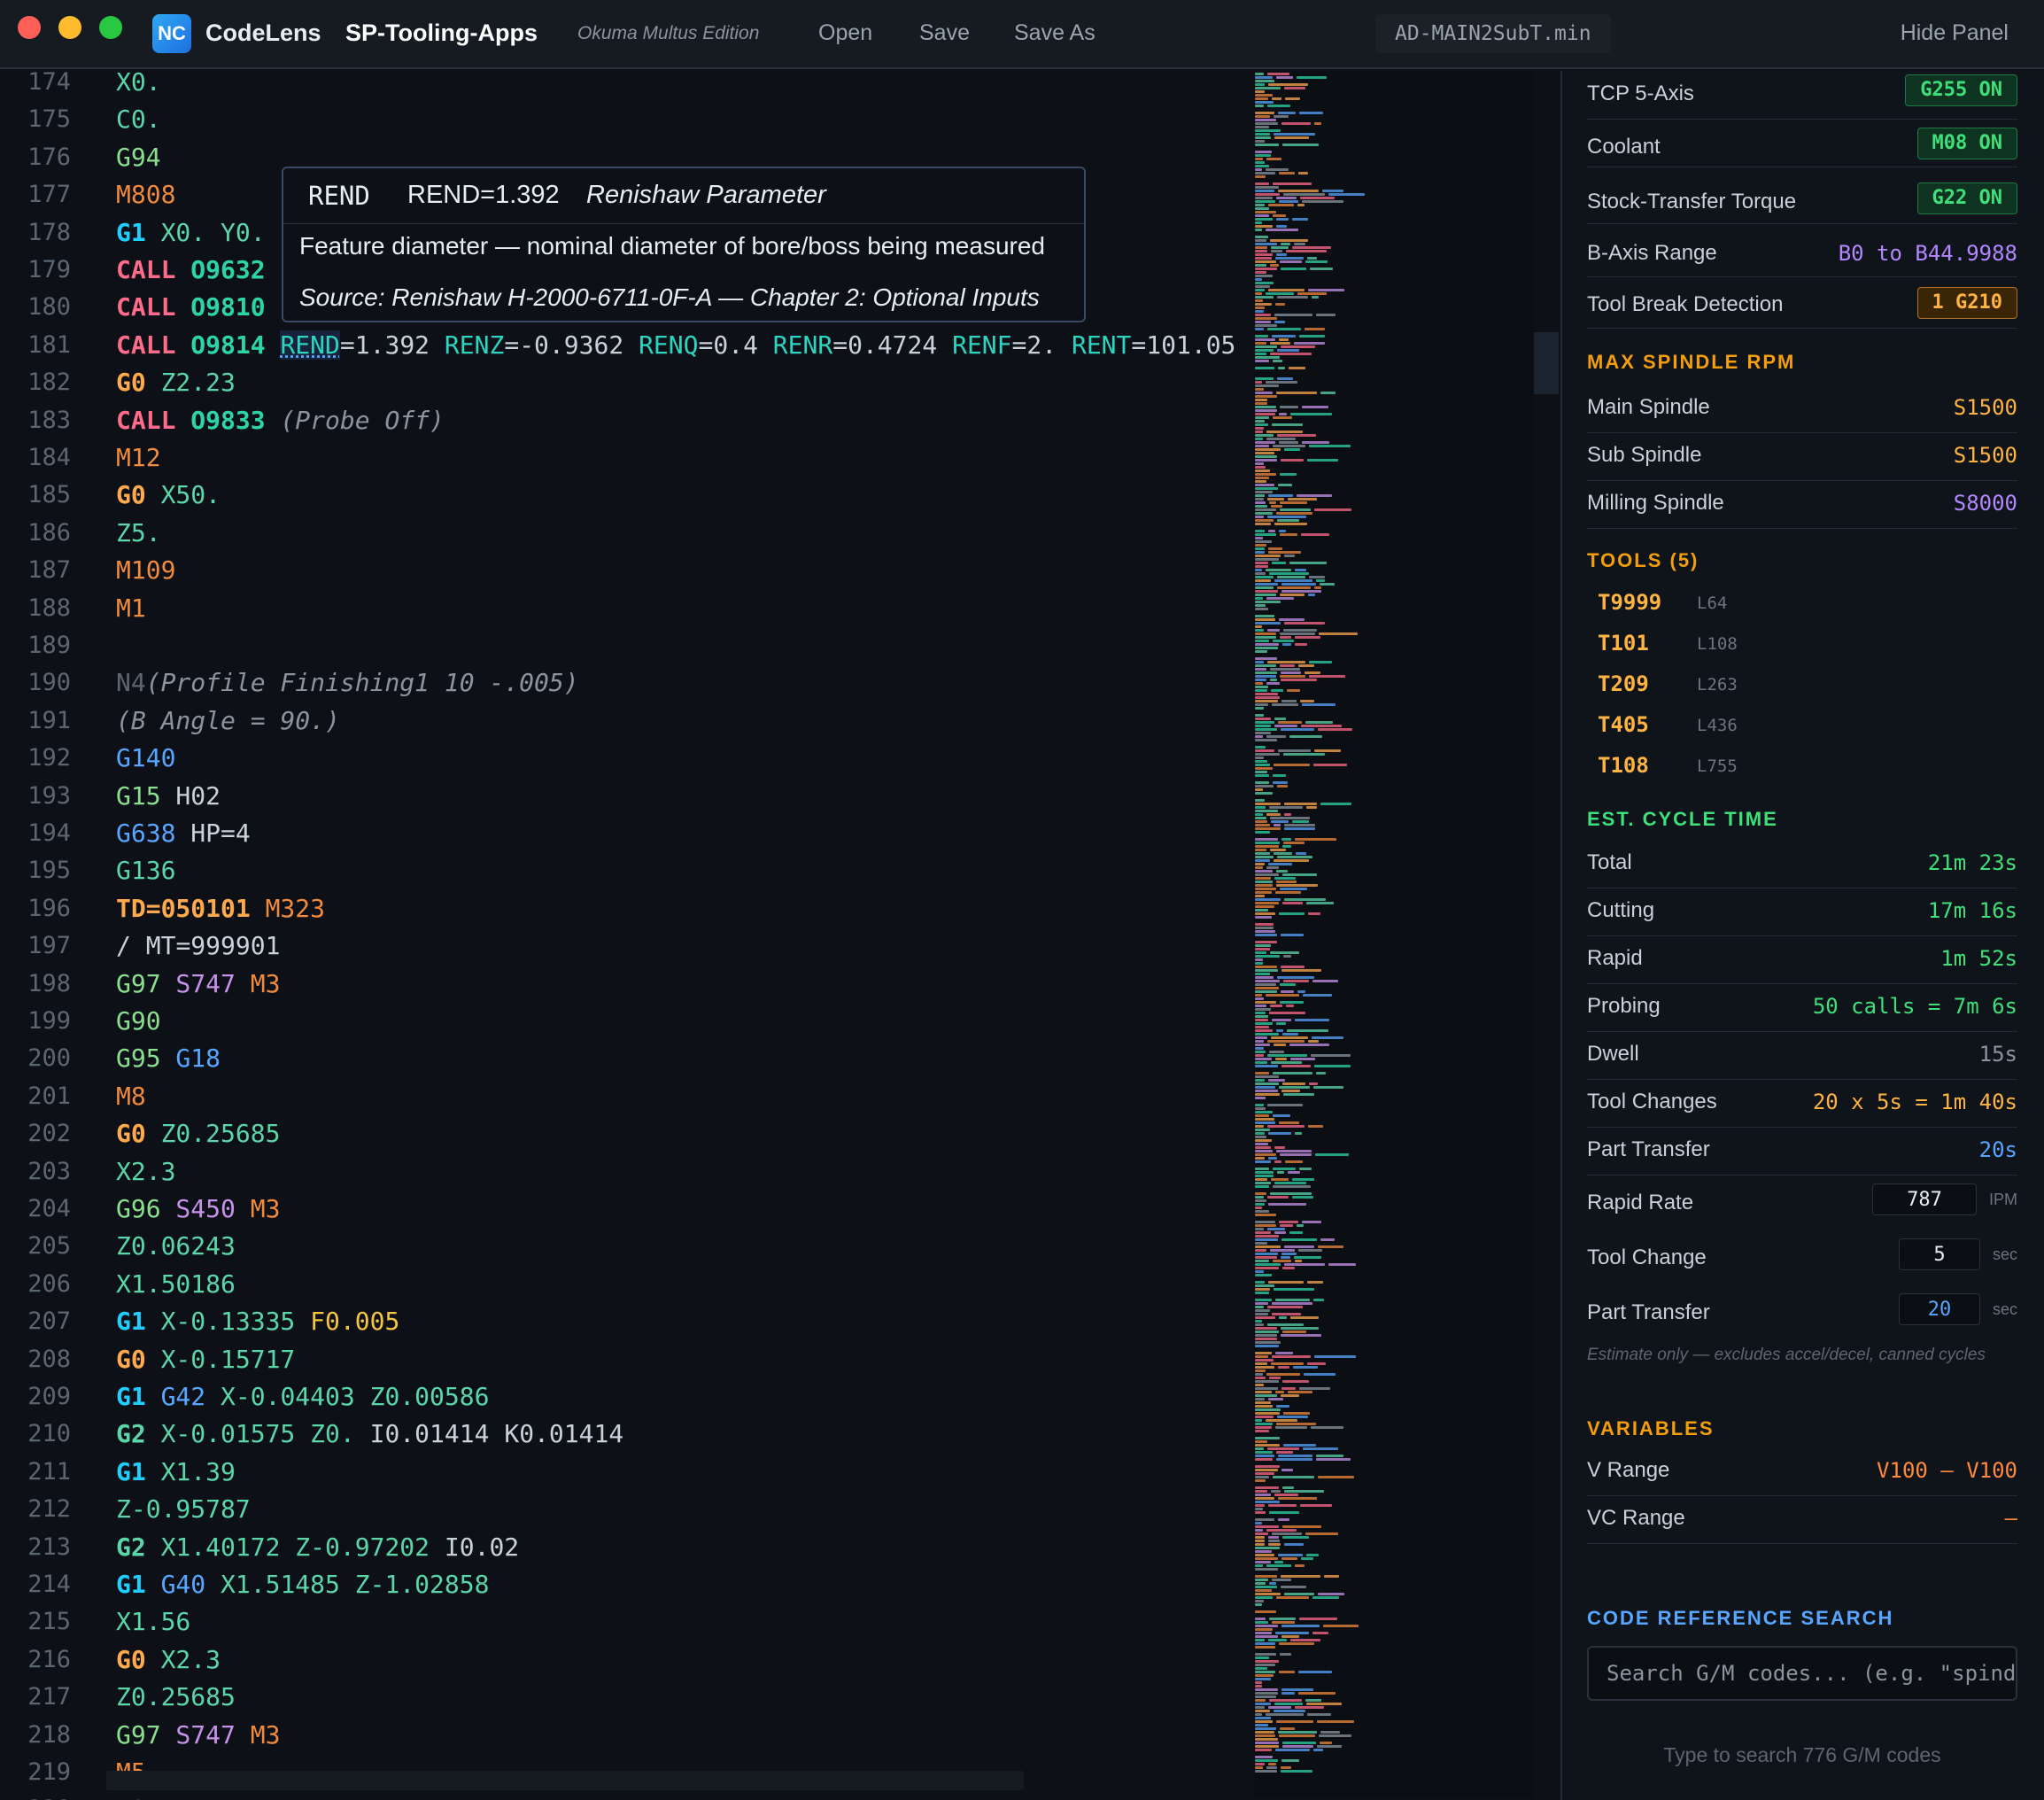  What do you see at coordinates (620, 1584) in the screenshot?
I see `code-line: 214 G1 G40 X1.51485 Z-1.02858` at bounding box center [620, 1584].